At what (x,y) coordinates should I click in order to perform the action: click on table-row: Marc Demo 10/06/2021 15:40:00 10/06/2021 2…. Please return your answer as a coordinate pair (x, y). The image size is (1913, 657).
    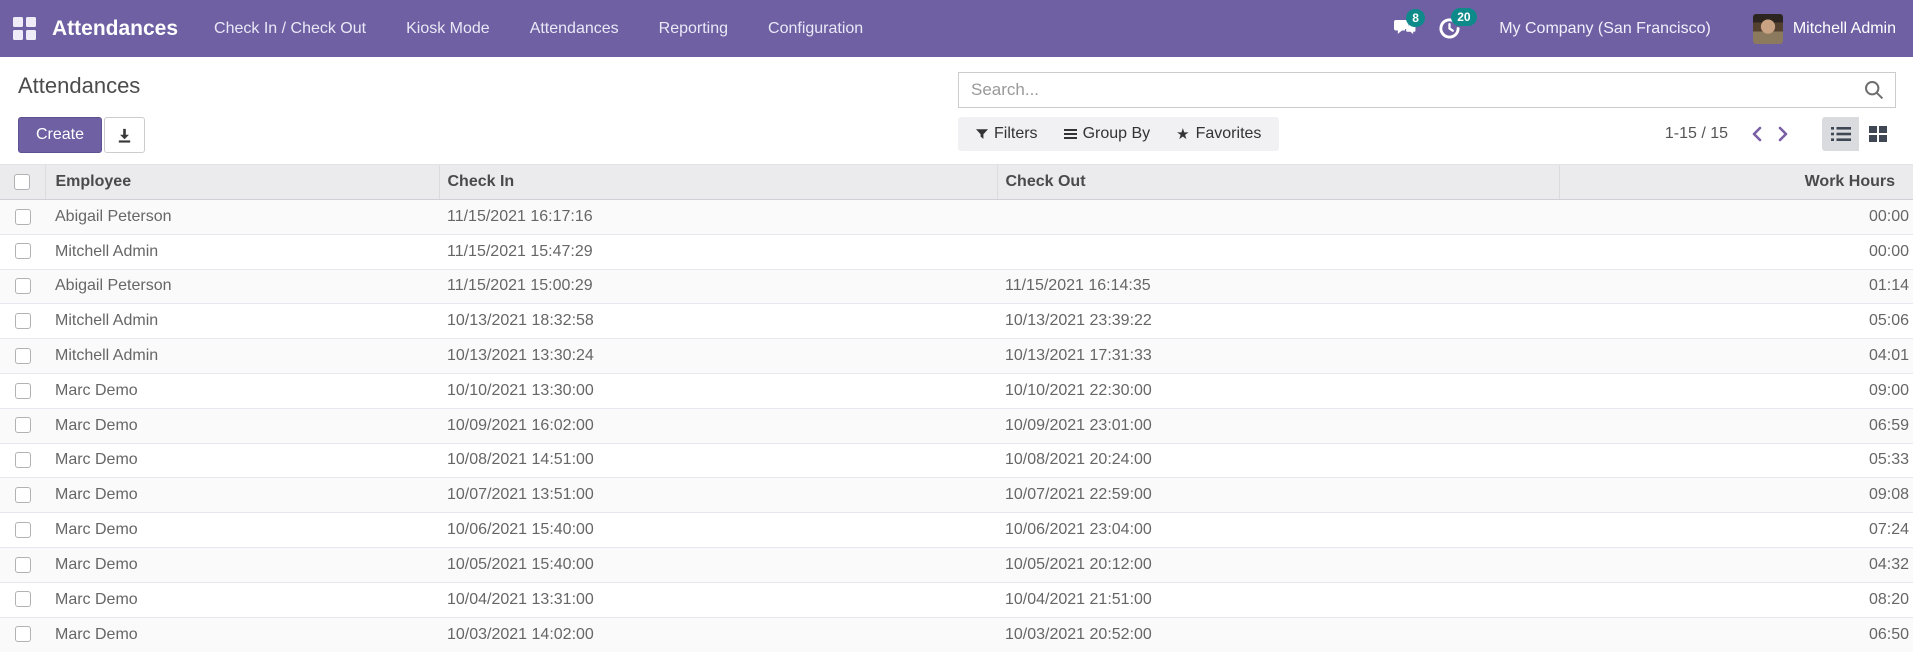
    Looking at the image, I should click on (956, 530).